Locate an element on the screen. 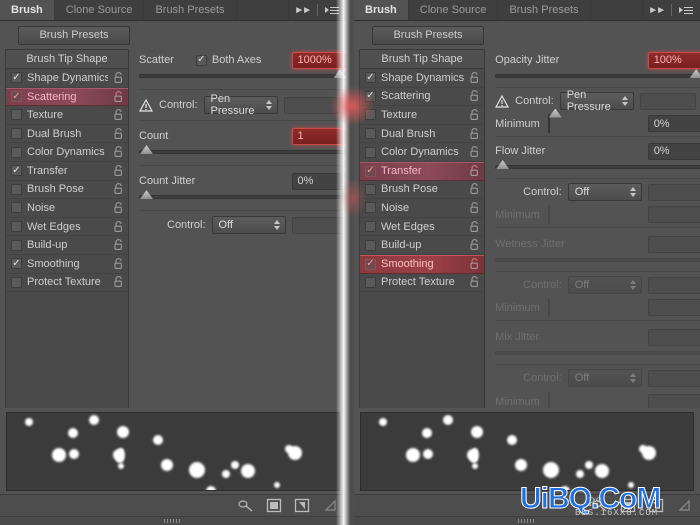 The image size is (700, 525). both-axes-checkbox: ✓ is located at coordinates (201, 60).